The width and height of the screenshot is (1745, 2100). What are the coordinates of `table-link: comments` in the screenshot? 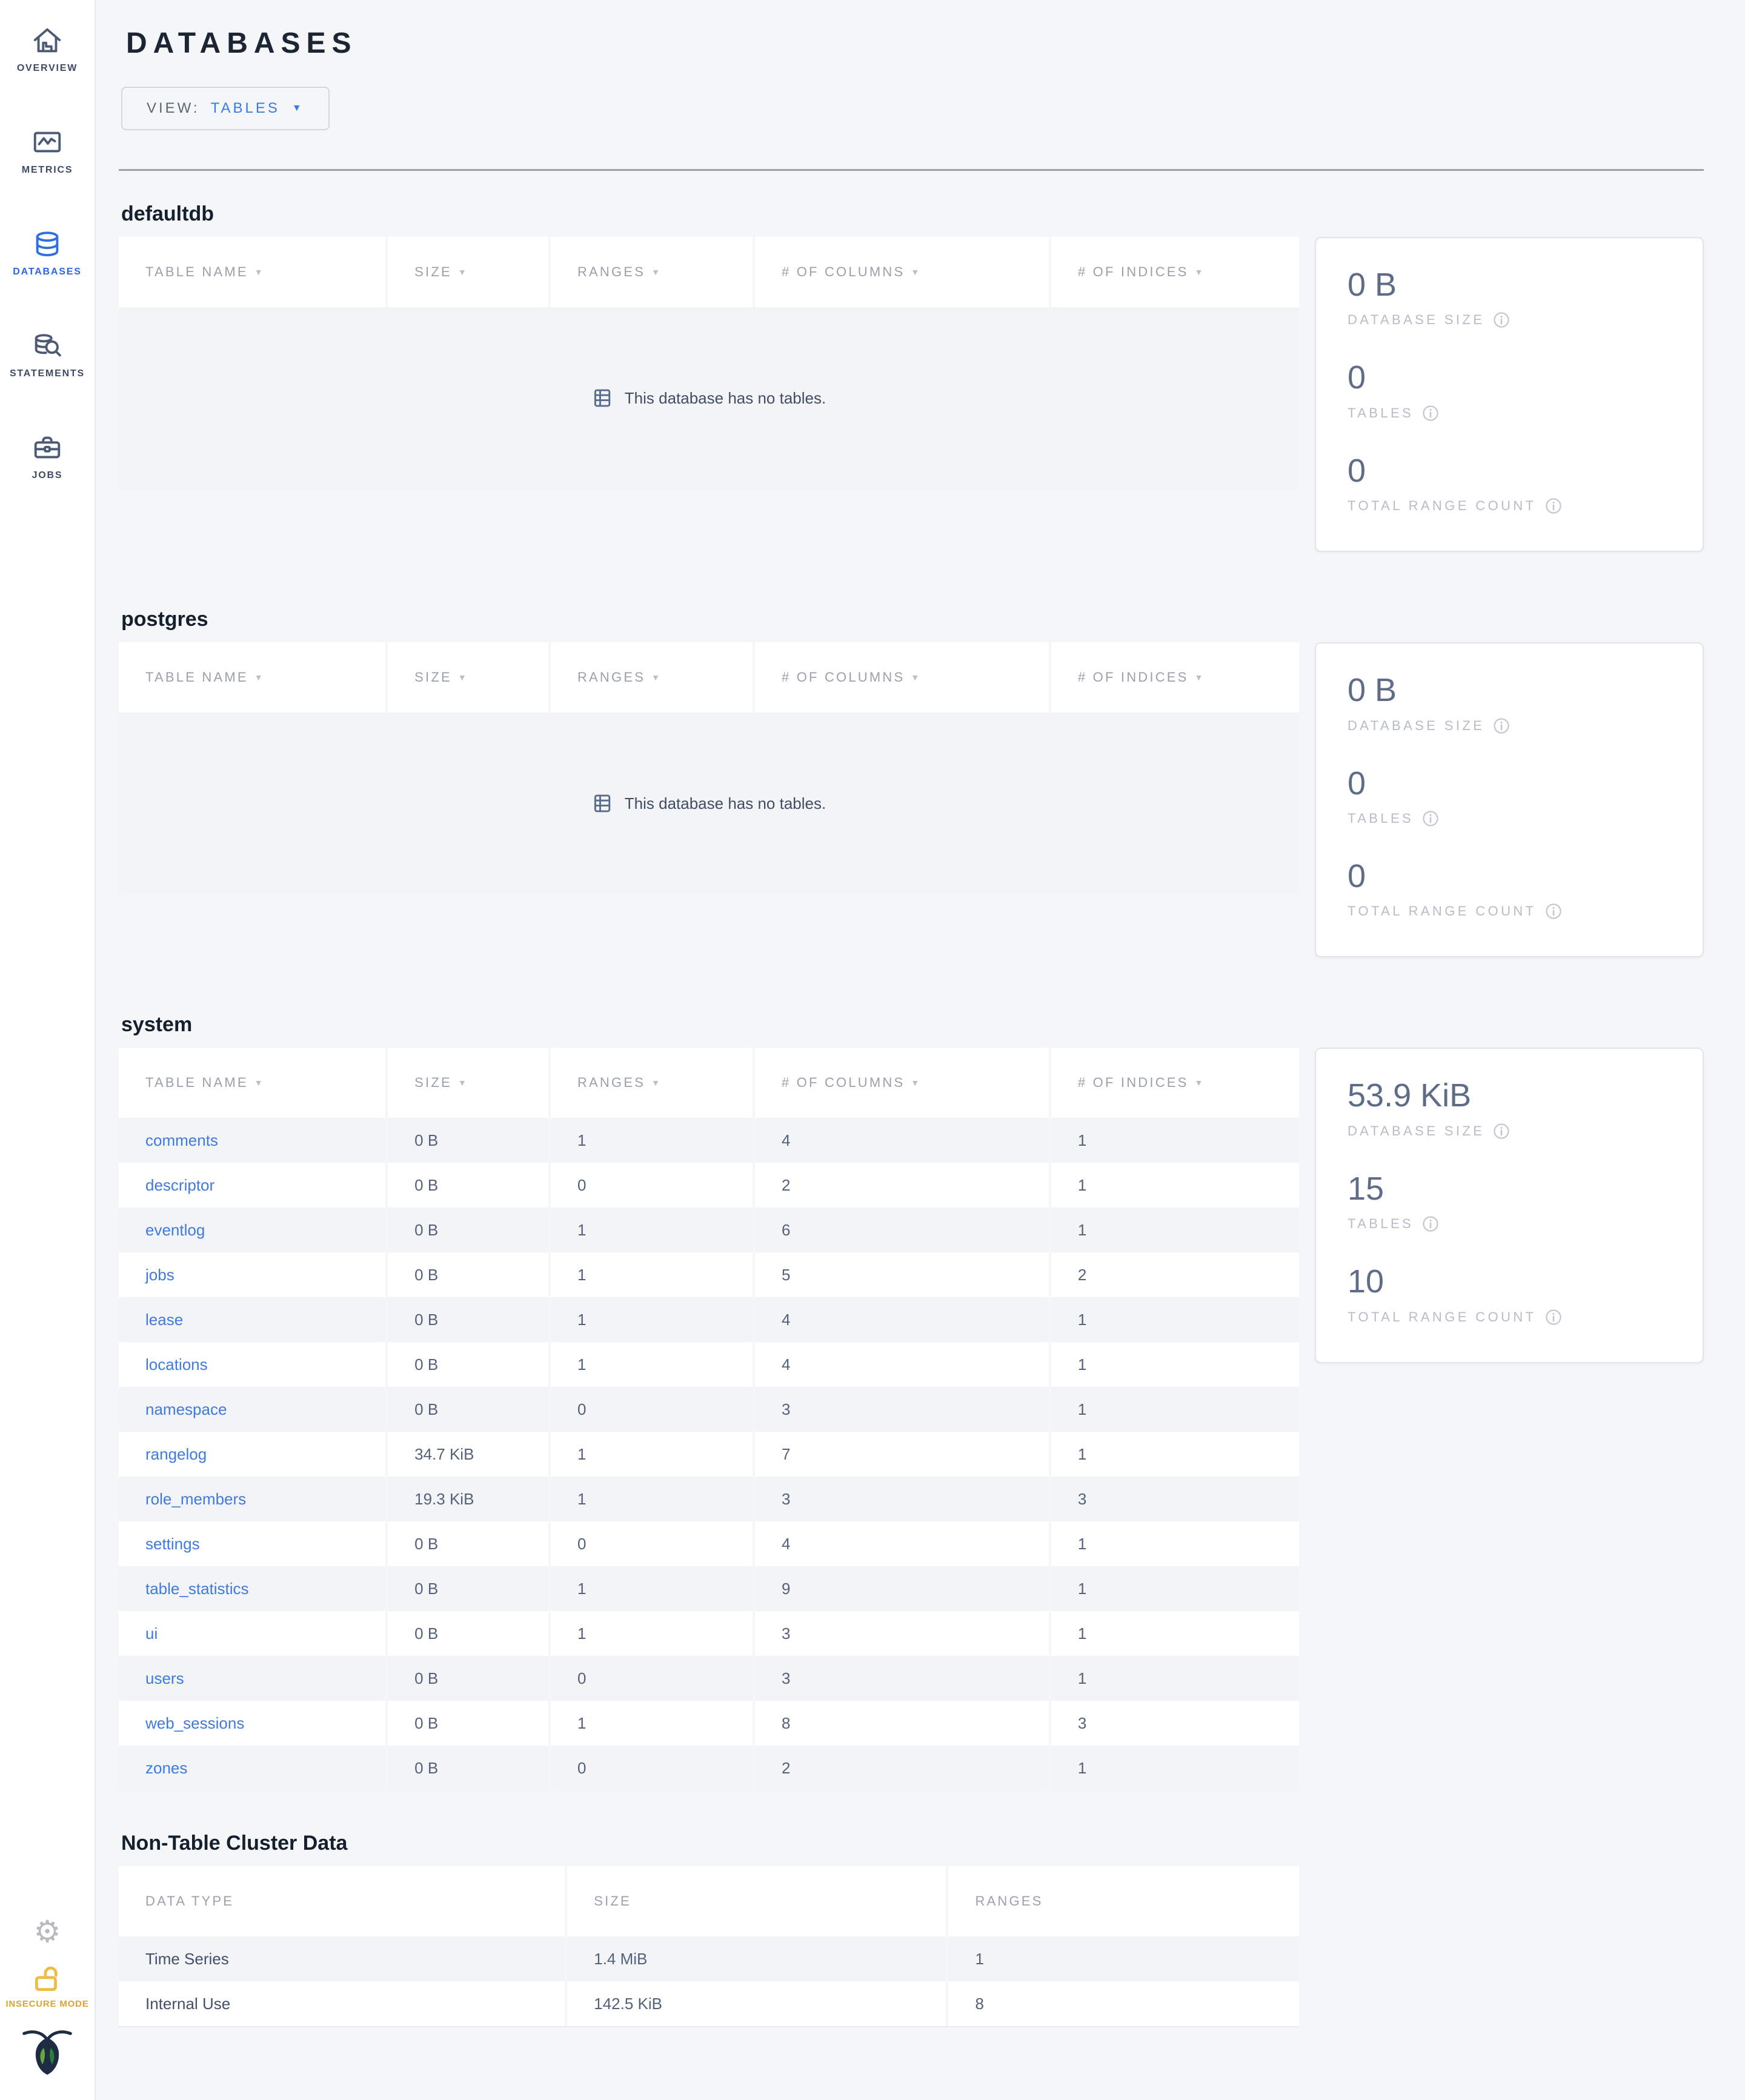 It's located at (182, 1140).